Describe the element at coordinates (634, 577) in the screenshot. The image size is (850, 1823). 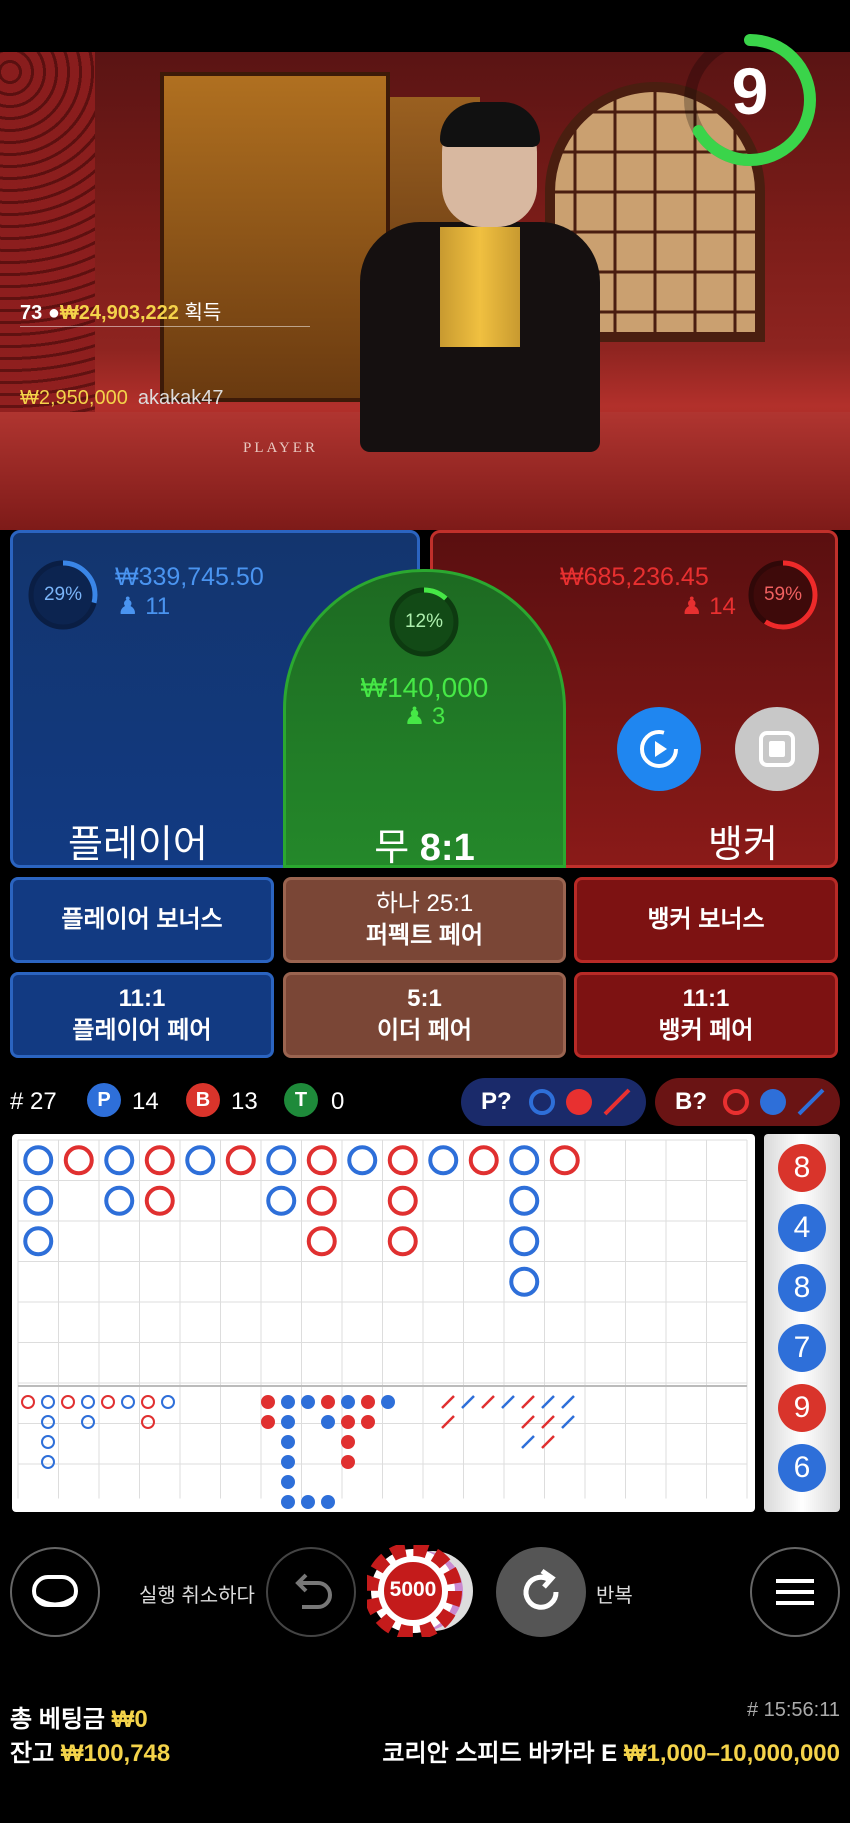
I see `banker-total-amount: ₩685,236.45` at that location.